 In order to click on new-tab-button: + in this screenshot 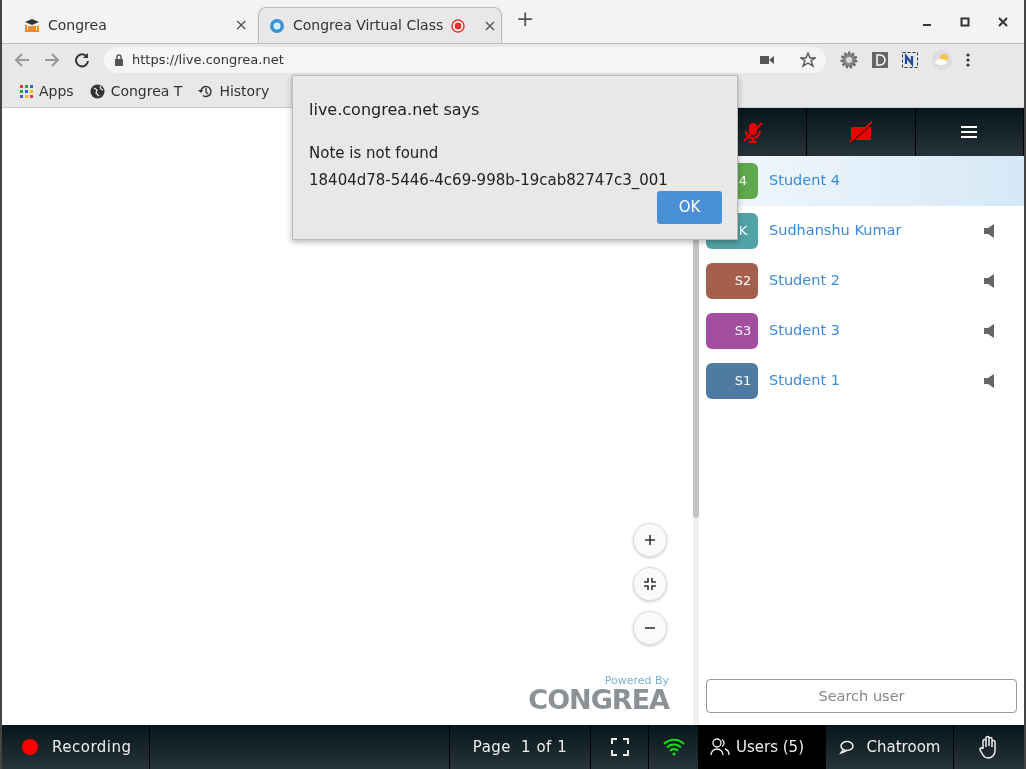, I will do `click(525, 18)`.